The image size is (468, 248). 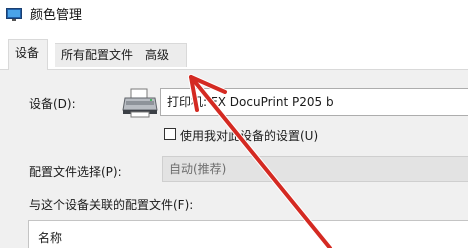 What do you see at coordinates (97, 55) in the screenshot?
I see `tab-all-profiles: 所有配置文件` at bounding box center [97, 55].